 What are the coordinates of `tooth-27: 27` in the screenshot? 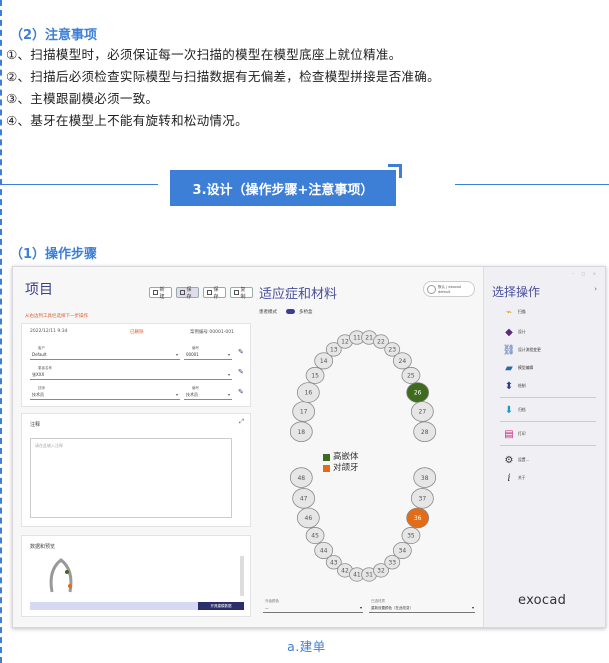 It's located at (422, 411).